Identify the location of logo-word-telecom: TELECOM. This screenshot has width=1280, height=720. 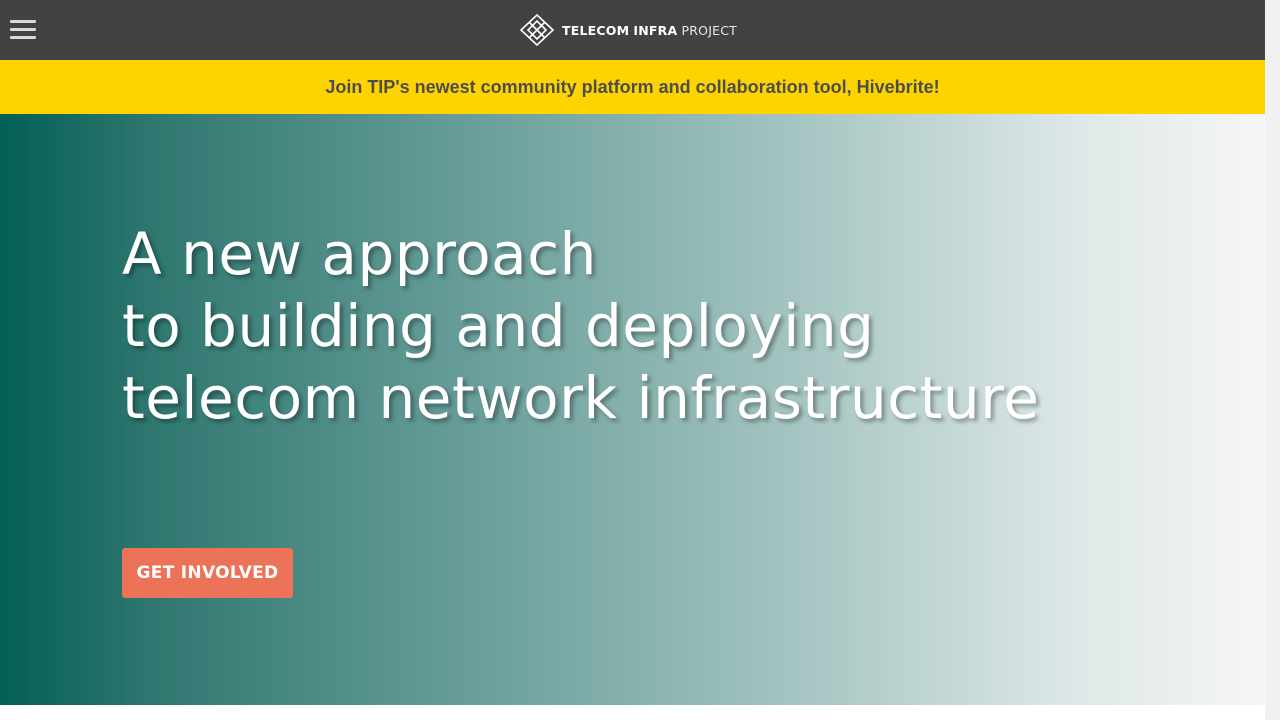
(596, 30).